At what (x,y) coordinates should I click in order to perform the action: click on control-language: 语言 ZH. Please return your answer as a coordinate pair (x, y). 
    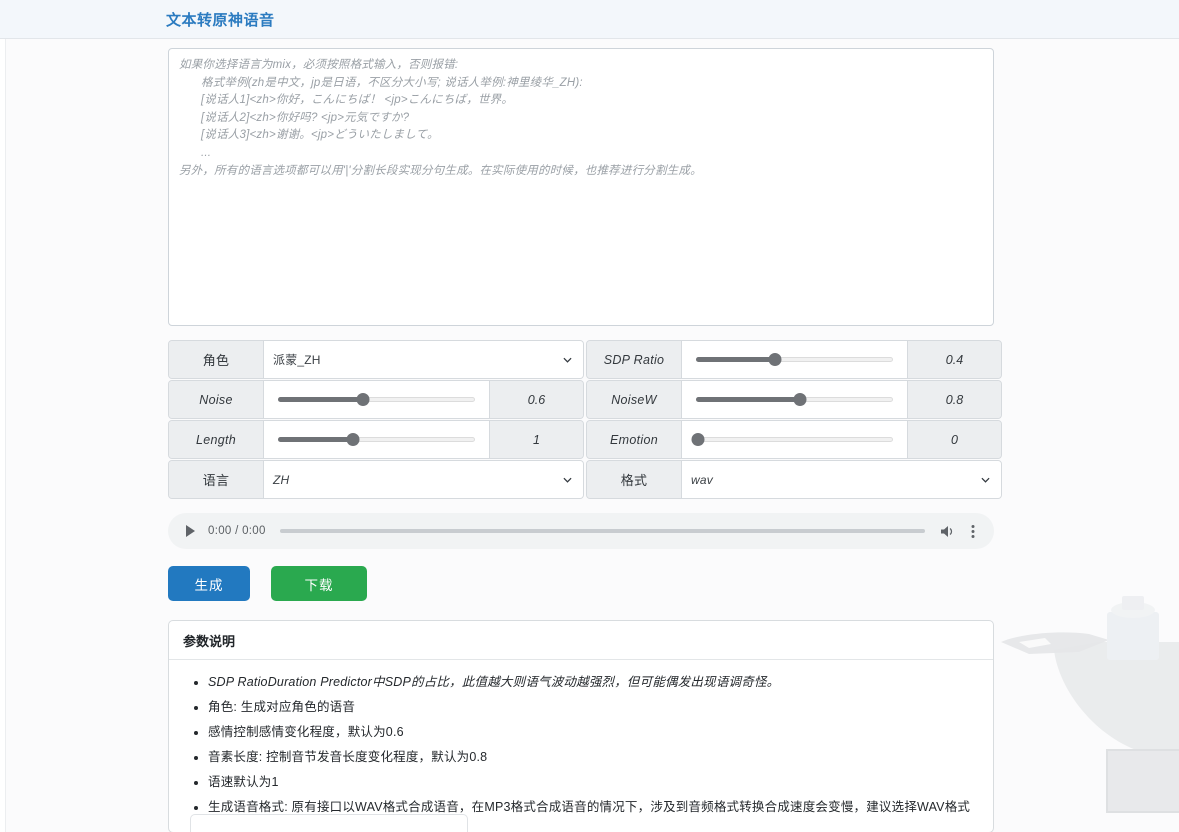
    Looking at the image, I should click on (376, 479).